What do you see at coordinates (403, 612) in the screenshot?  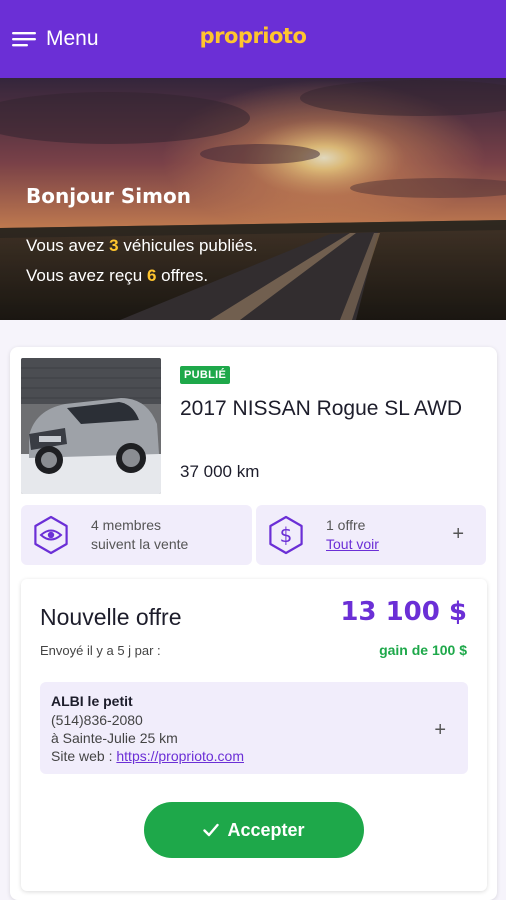 I see `offer-price: 13 100 $` at bounding box center [403, 612].